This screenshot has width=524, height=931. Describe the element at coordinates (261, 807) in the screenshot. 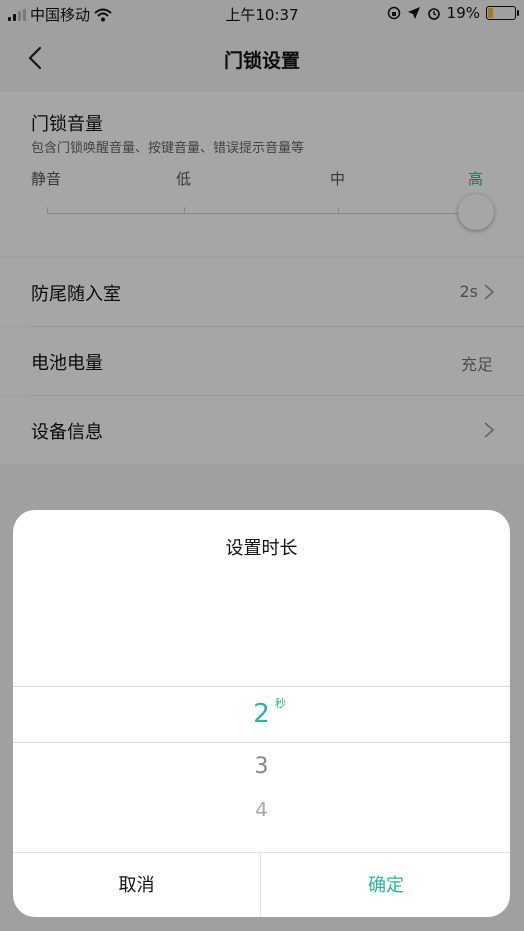

I see `picker-option: 4` at that location.